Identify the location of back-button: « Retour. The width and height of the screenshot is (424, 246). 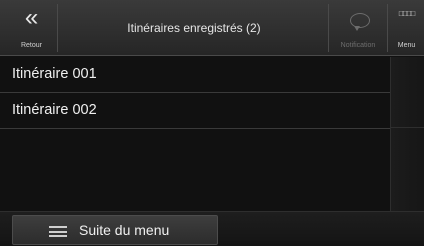
(32, 28).